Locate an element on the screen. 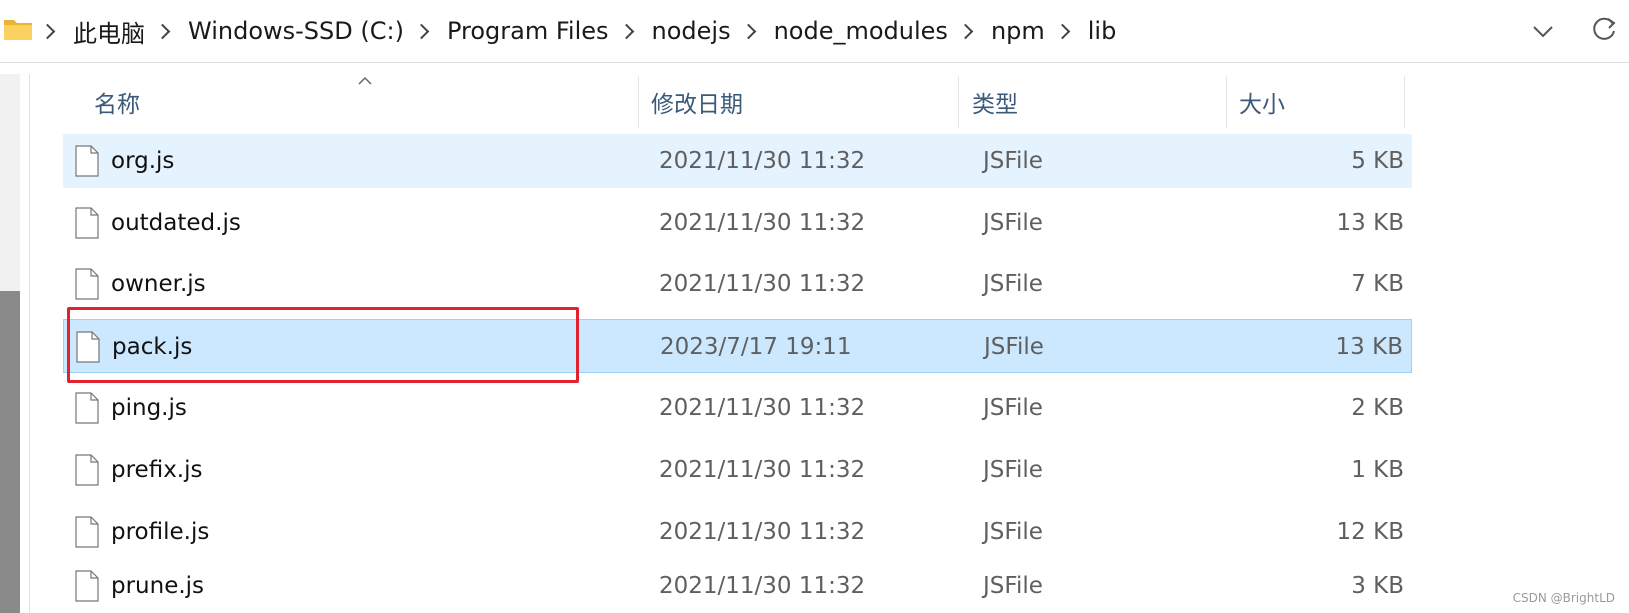  file-row-profile-js: profile.js 2021/11/30 11:32 JSFile 12 KB is located at coordinates (737, 532).